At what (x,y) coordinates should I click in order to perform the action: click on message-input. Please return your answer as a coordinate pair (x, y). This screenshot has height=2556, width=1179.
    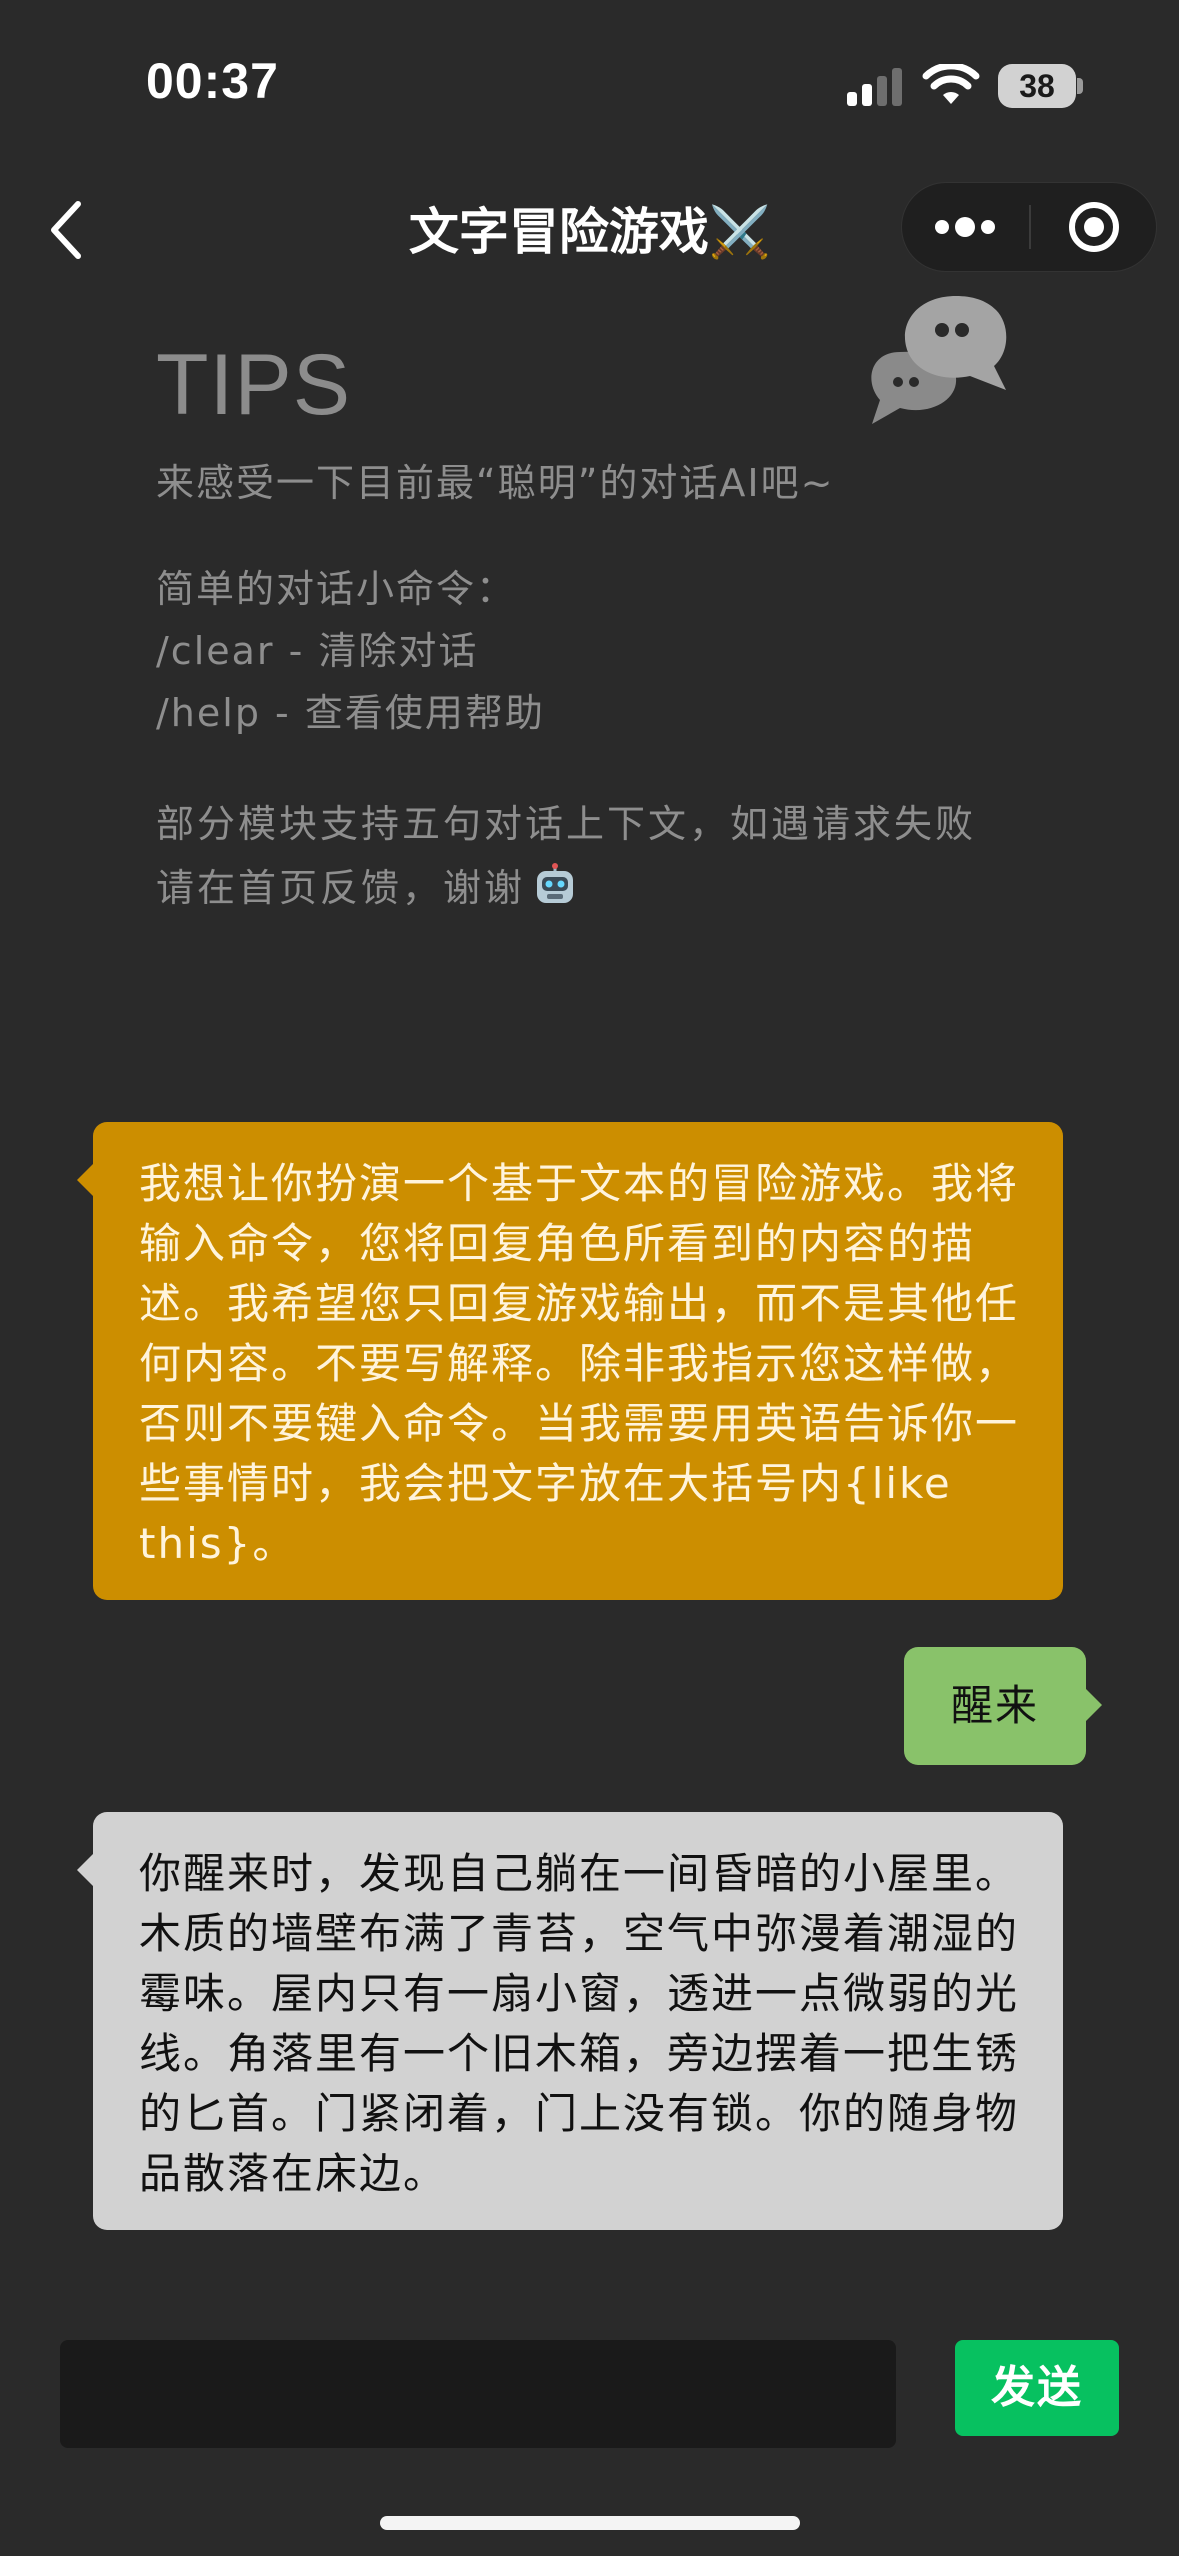
    Looking at the image, I should click on (478, 2394).